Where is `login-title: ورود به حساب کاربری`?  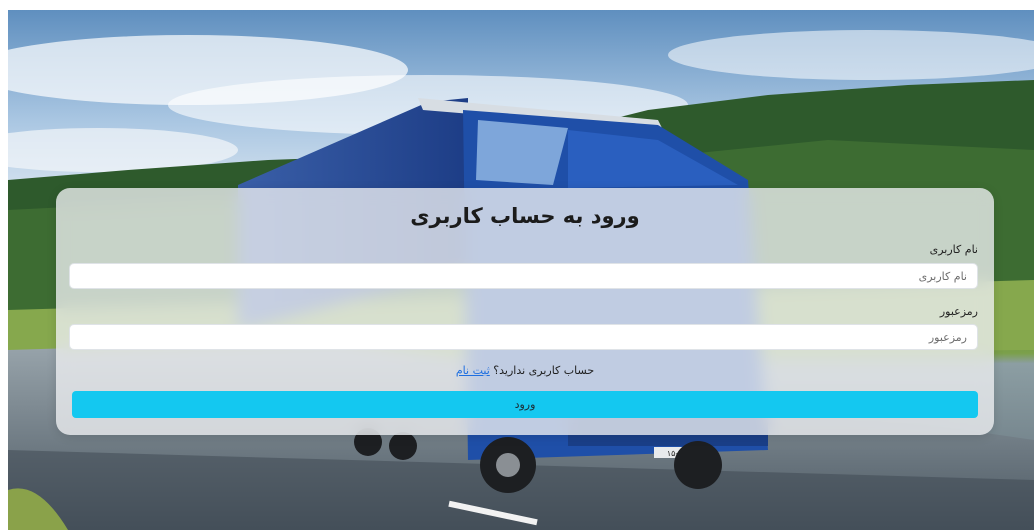
login-title: ورود به حساب کاربری is located at coordinates (525, 216).